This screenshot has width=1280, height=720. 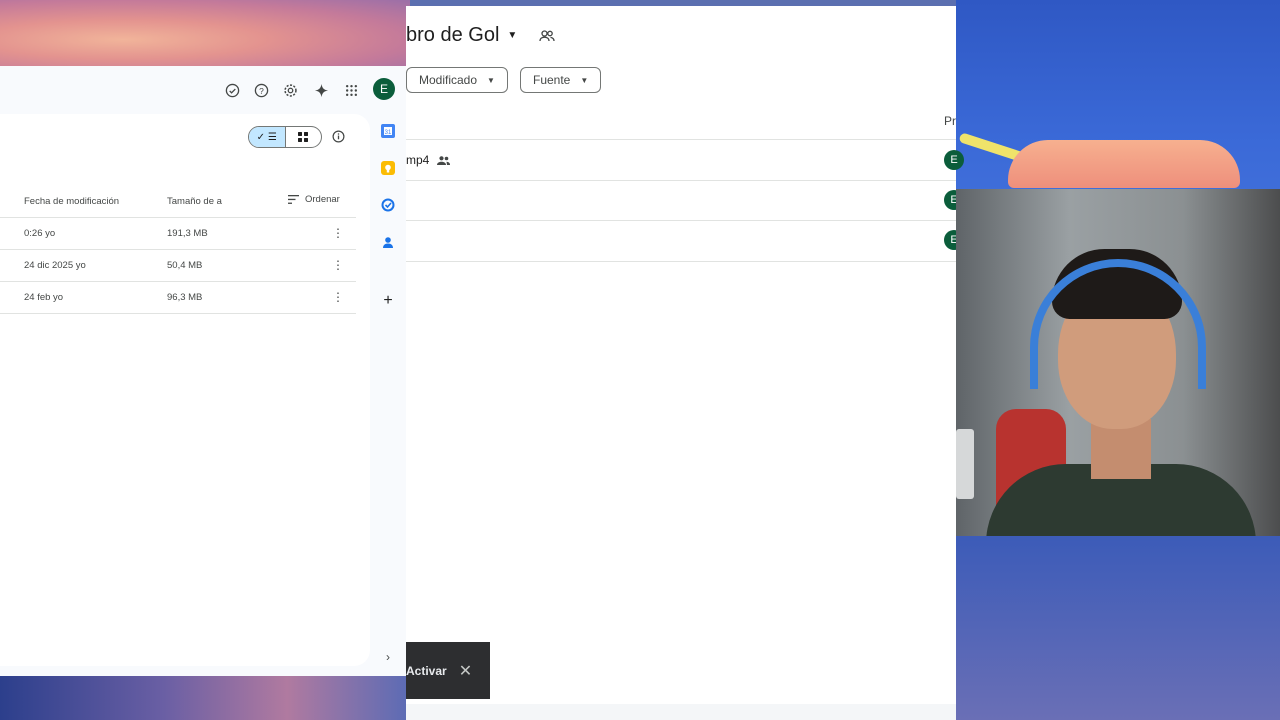 What do you see at coordinates (351, 90) in the screenshot?
I see `apps-grid-icon` at bounding box center [351, 90].